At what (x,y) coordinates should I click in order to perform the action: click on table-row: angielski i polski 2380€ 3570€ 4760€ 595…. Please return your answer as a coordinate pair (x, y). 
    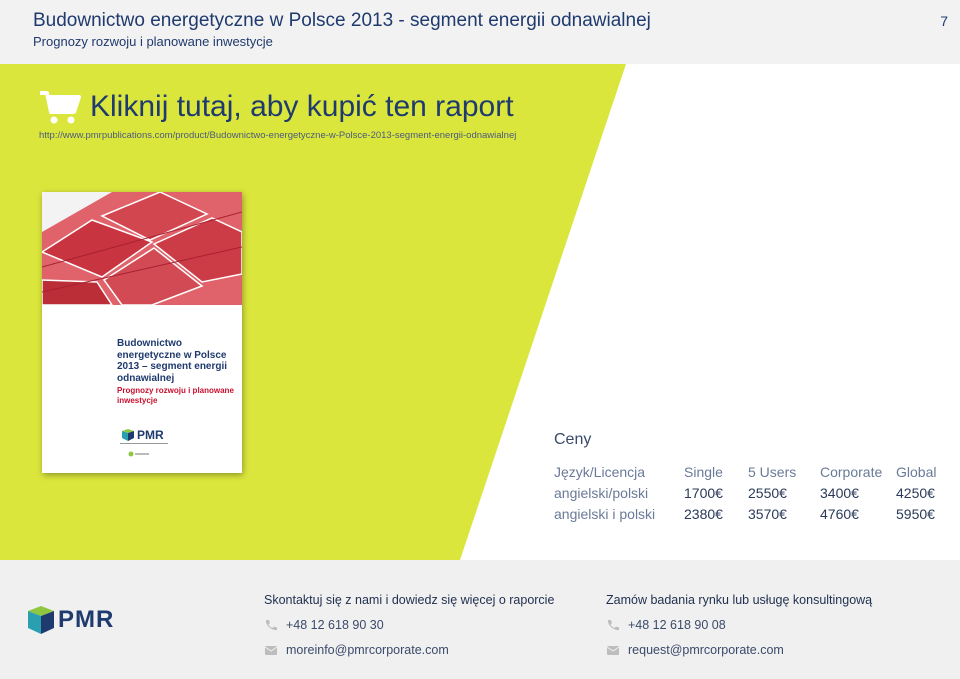
    Looking at the image, I should click on (750, 513).